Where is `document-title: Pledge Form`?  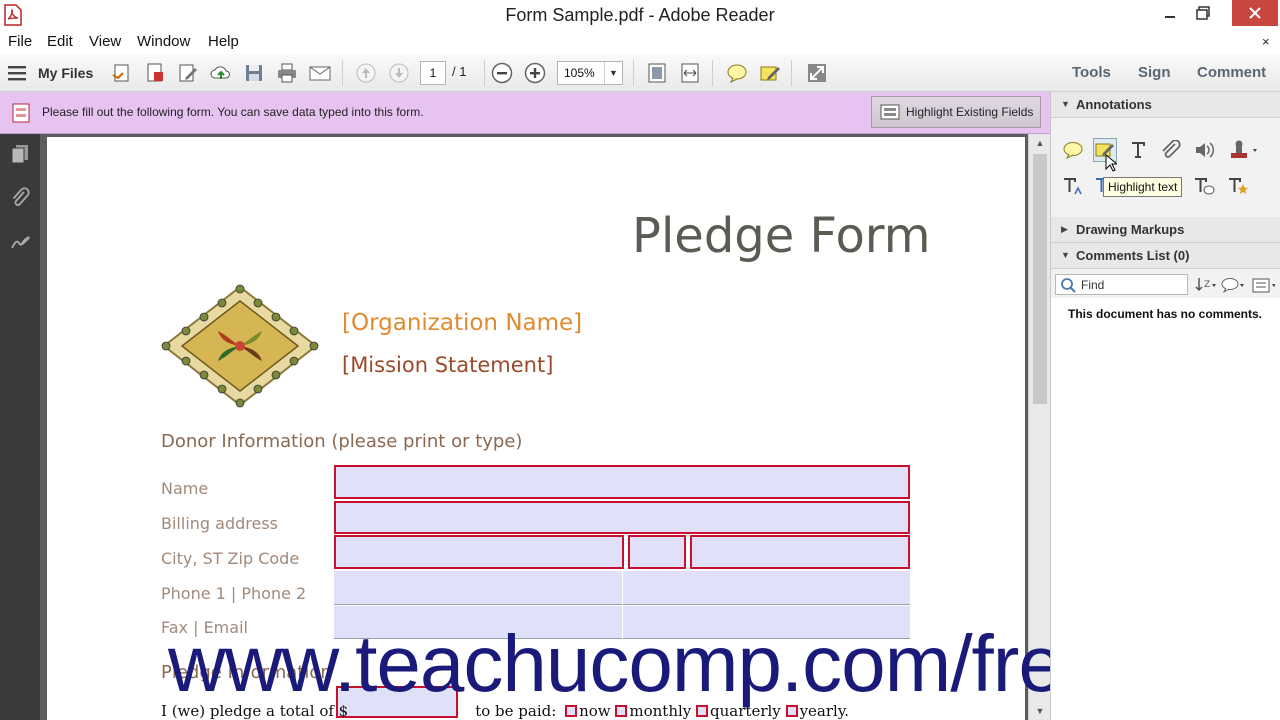
document-title: Pledge Form is located at coordinates (781, 236).